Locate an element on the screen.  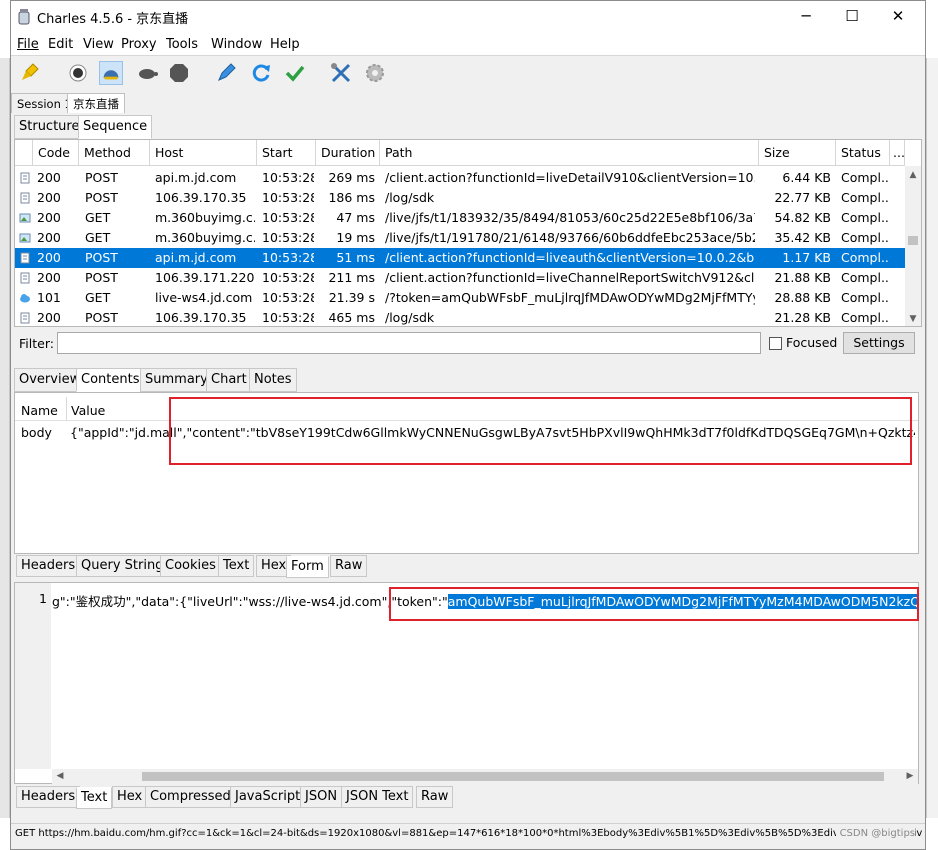
background-window-left is located at coordinates (5, 438).